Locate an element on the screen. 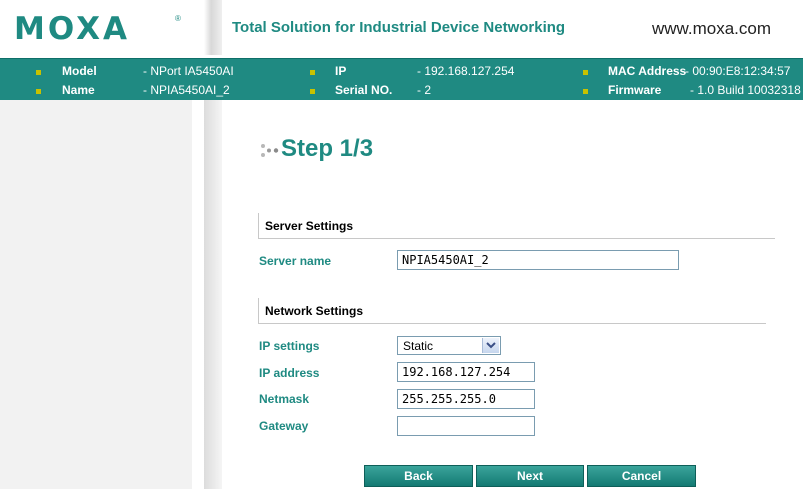  back-button: Back is located at coordinates (418, 476).